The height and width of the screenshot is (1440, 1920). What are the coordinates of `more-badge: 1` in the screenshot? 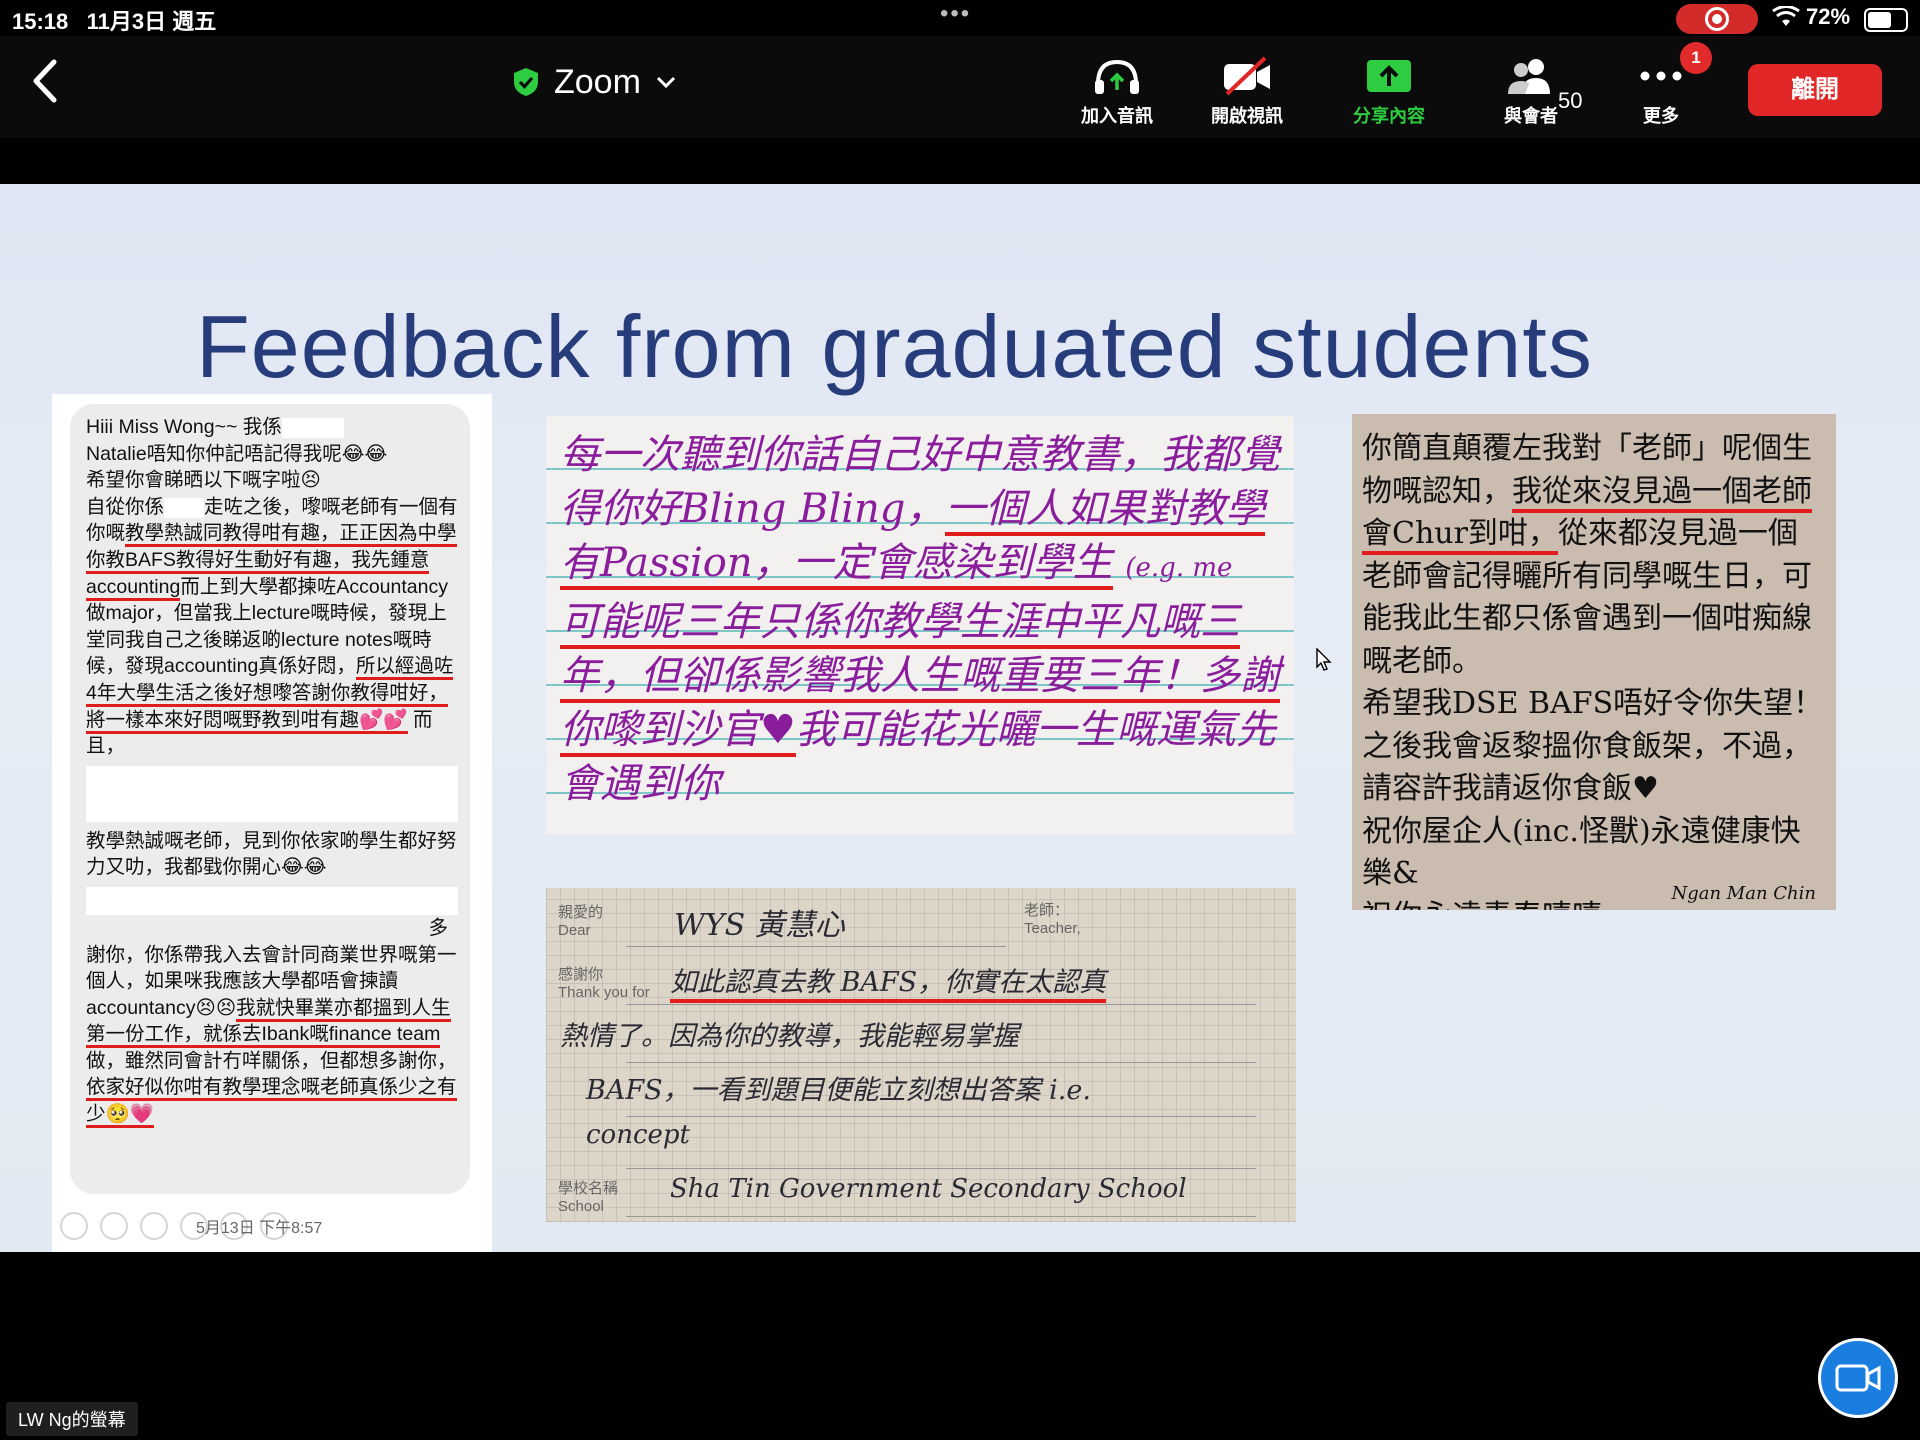 It's located at (1696, 58).